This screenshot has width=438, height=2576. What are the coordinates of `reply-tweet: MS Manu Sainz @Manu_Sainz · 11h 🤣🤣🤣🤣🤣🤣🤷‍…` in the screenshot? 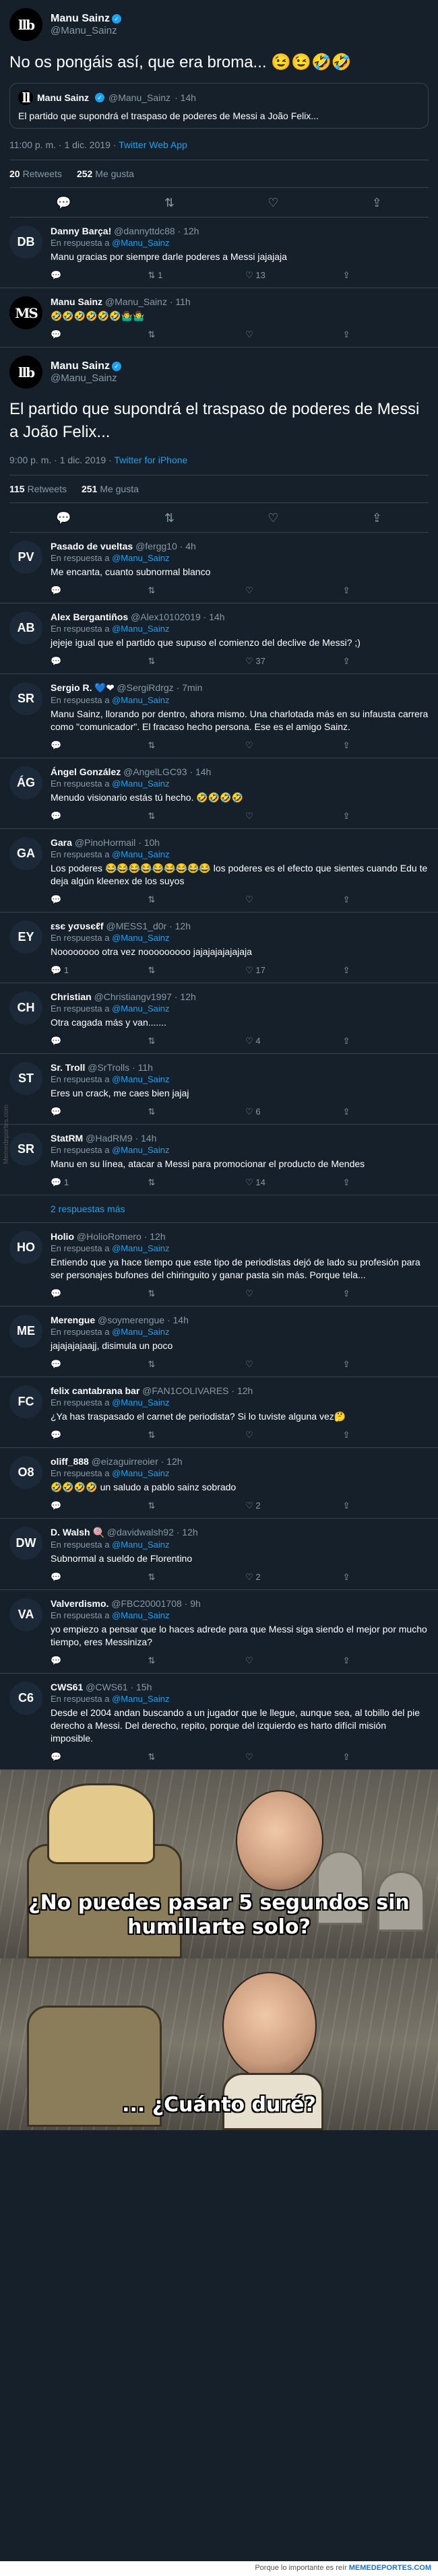 It's located at (219, 318).